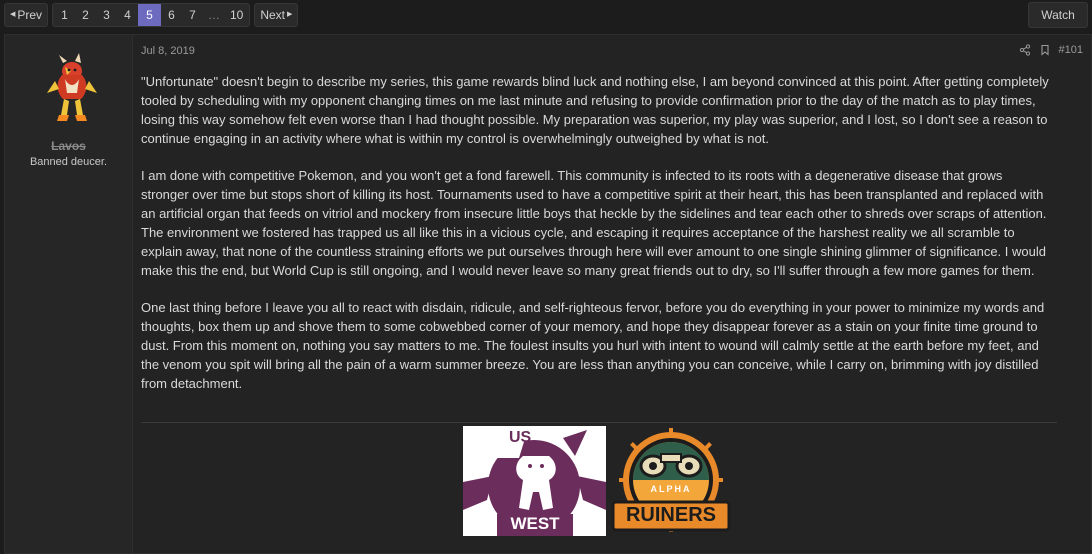 Image resolution: width=1092 pixels, height=554 pixels. What do you see at coordinates (671, 489) in the screenshot?
I see `logo-top-text: ALPHA` at bounding box center [671, 489].